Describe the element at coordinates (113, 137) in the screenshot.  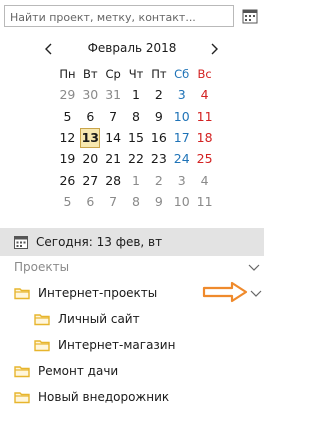
I see `day-cell: 14` at that location.